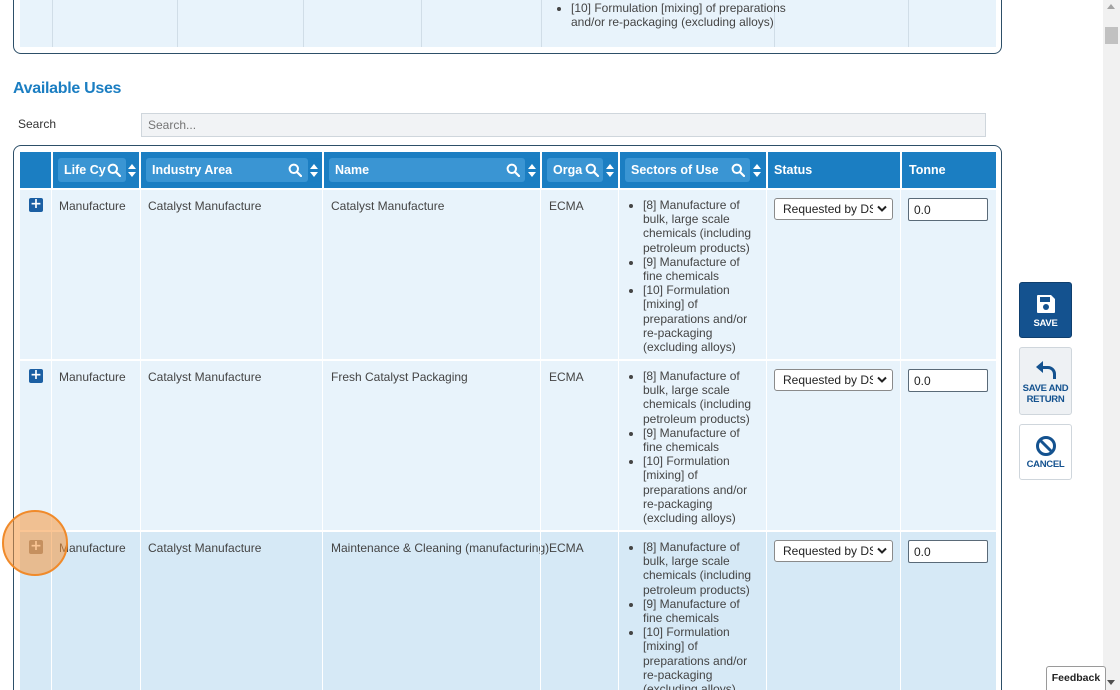 This screenshot has height=690, width=1120. I want to click on feedback-button: Feedback, so click(1076, 678).